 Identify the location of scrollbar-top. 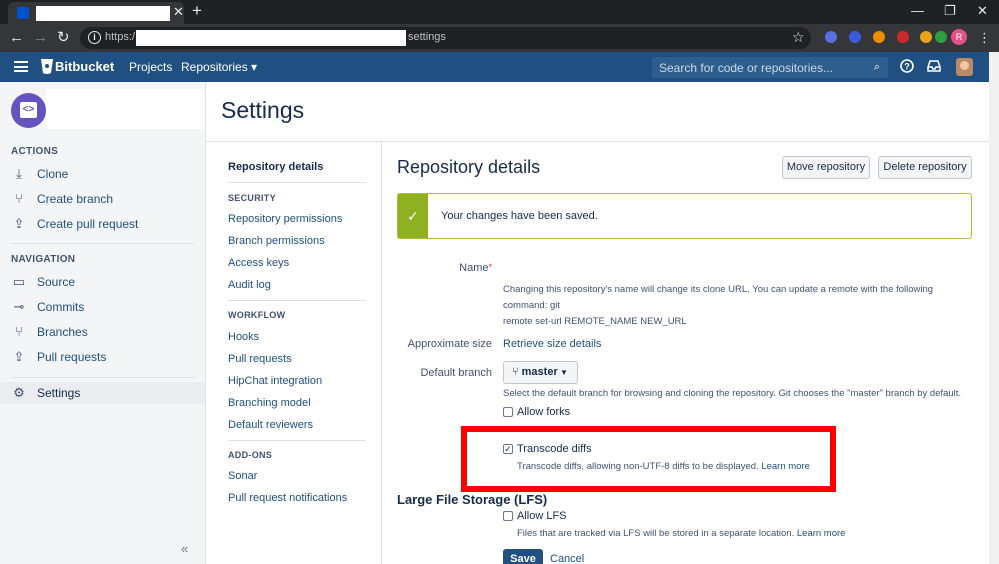
(994, 67).